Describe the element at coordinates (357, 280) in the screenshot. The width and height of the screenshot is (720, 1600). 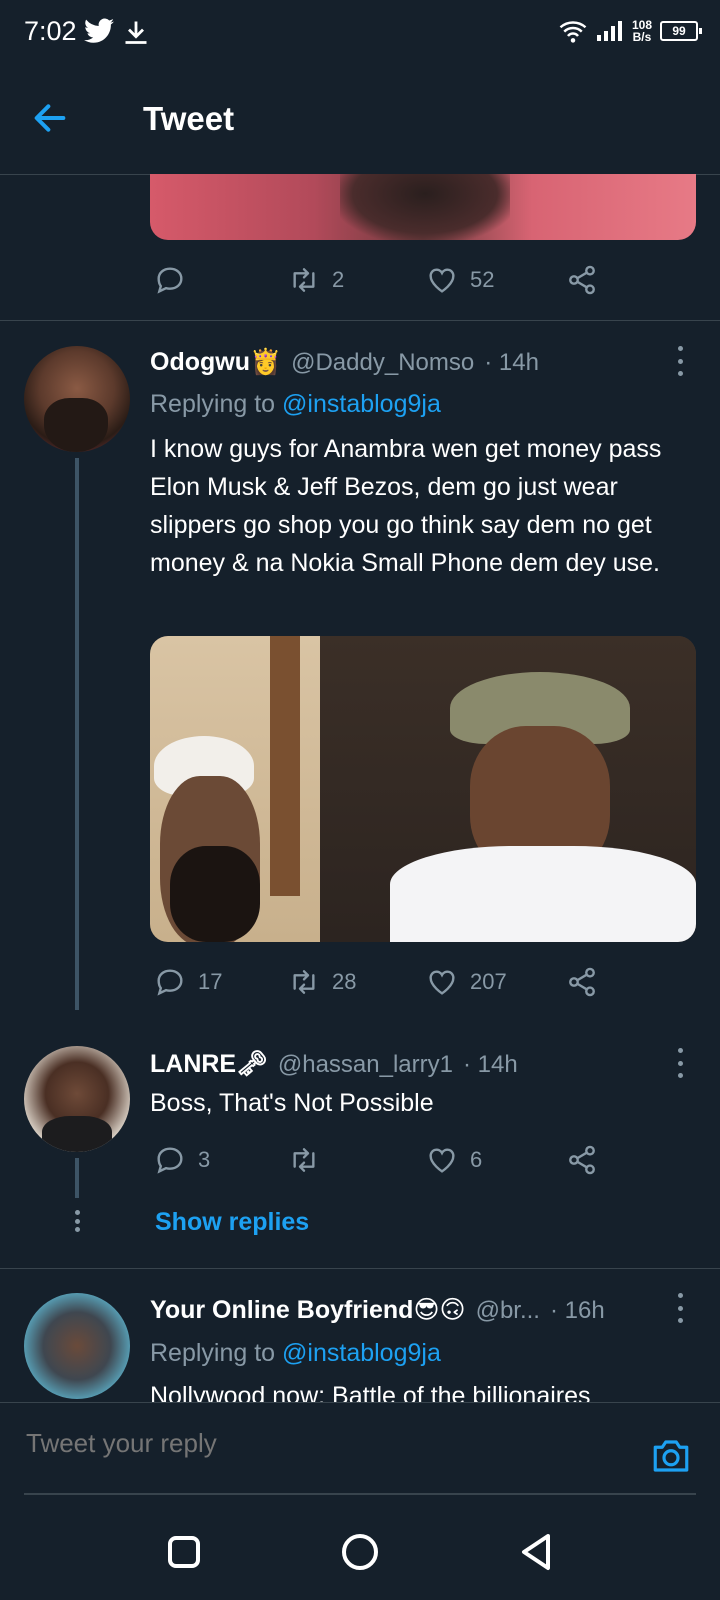
I see `retweet-button: 2` at that location.